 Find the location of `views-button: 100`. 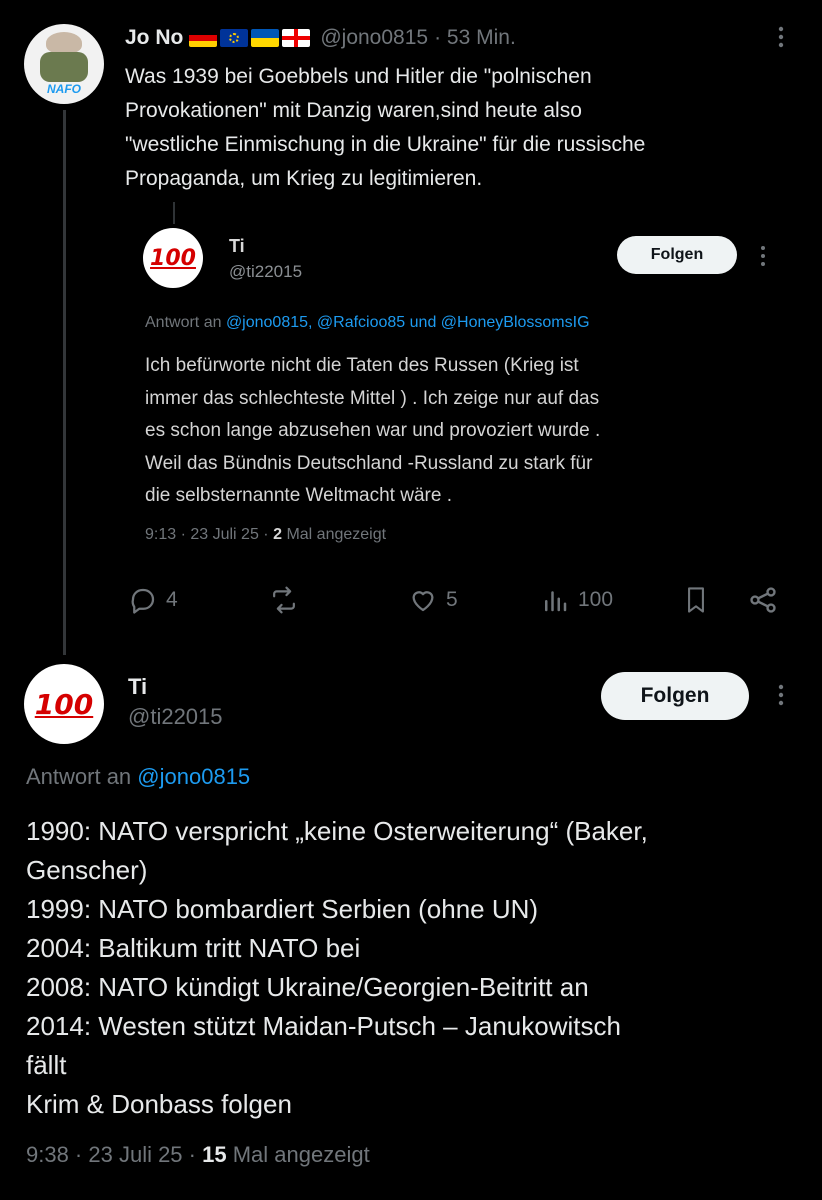

views-button: 100 is located at coordinates (576, 600).